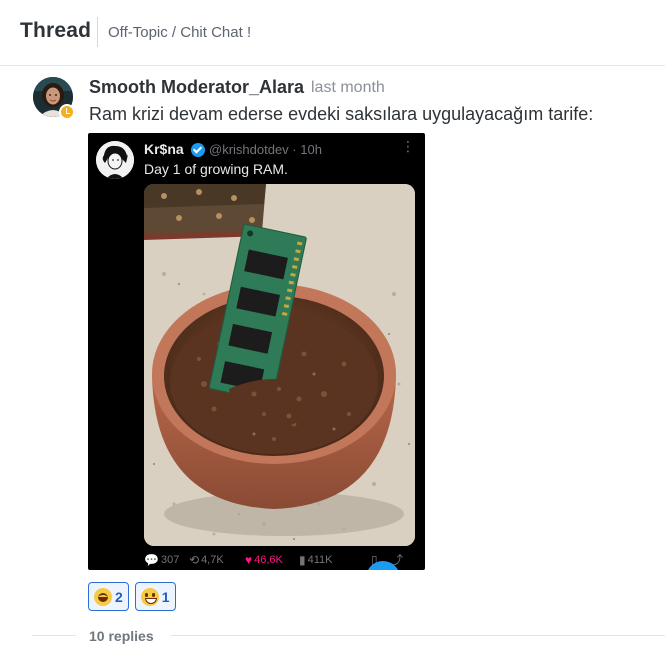  Describe the element at coordinates (196, 87) in the screenshot. I see `author-name: Smooth Moderator_Alara` at that location.